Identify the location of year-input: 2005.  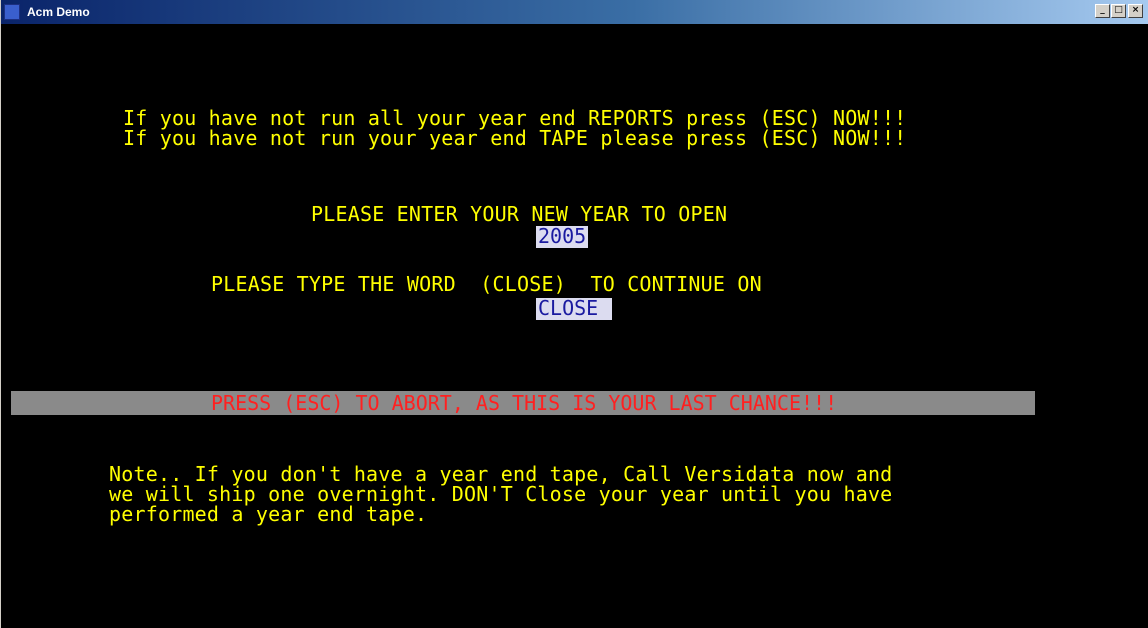
(562, 237).